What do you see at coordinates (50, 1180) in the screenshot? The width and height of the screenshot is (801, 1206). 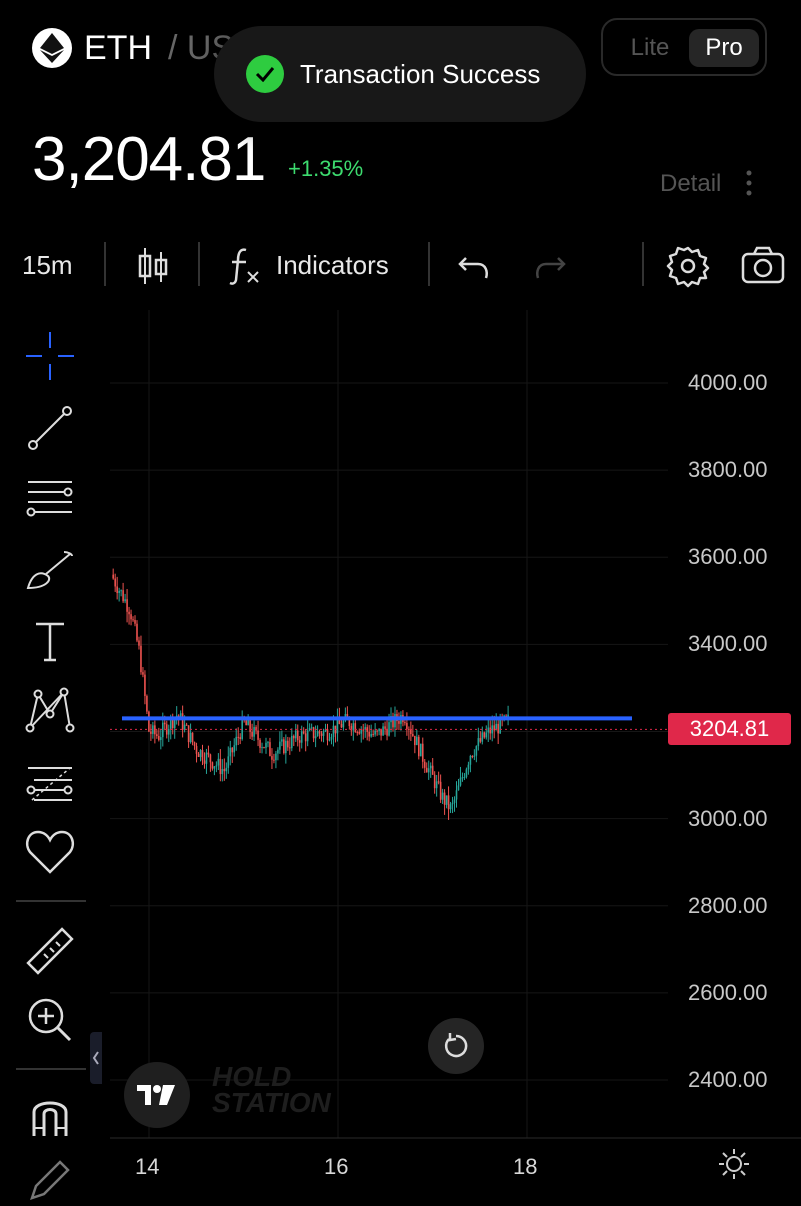 I see `pencil-icon` at bounding box center [50, 1180].